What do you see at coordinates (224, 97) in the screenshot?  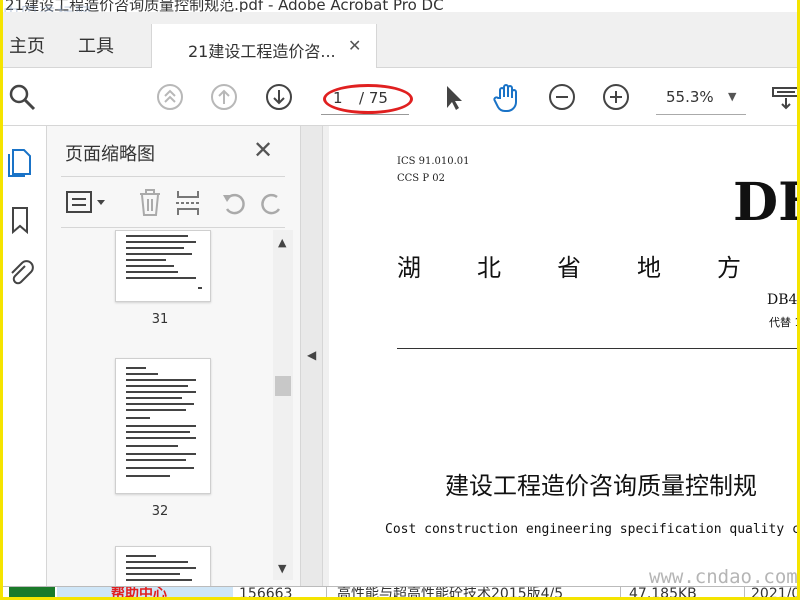 I see `previous-page-icon` at bounding box center [224, 97].